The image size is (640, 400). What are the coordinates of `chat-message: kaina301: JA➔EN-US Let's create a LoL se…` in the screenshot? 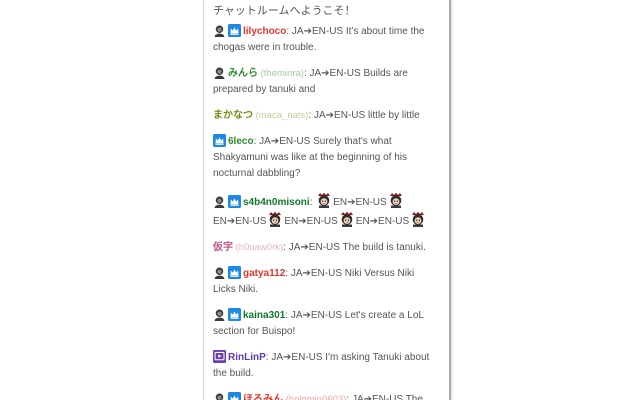 It's located at (325, 324).